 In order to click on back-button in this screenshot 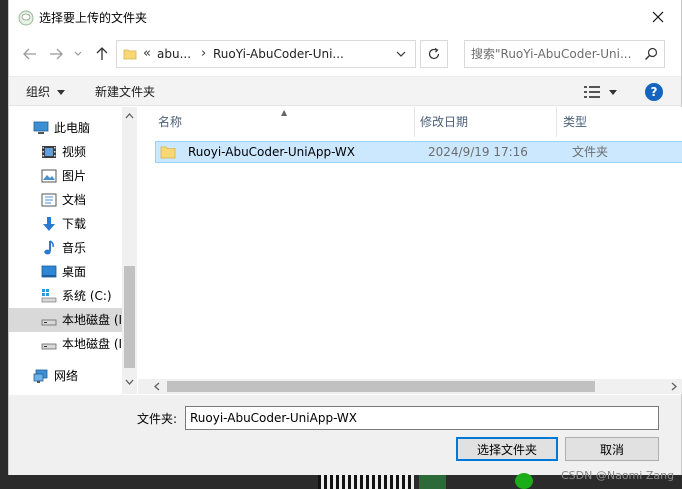, I will do `click(30, 54)`.